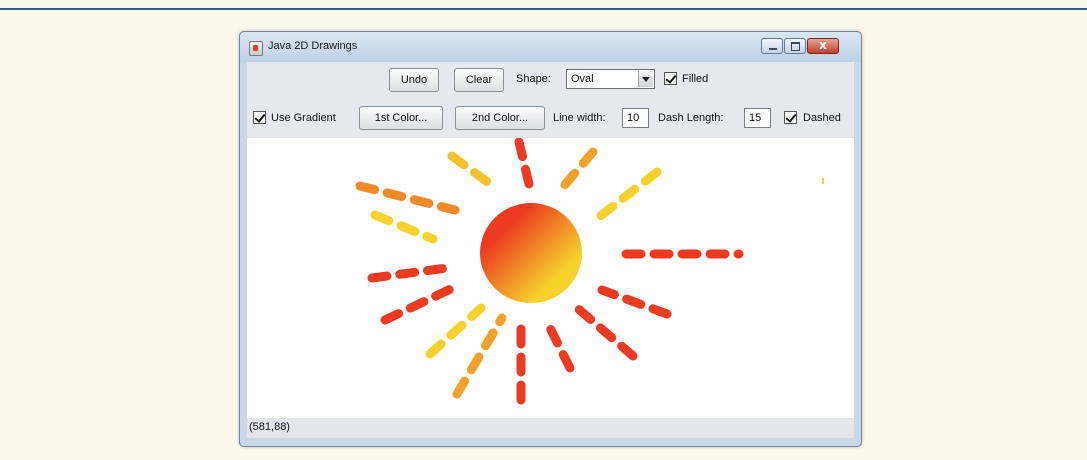 The height and width of the screenshot is (460, 1087). What do you see at coordinates (582, 79) in the screenshot?
I see `shape-select-value: Oval` at bounding box center [582, 79].